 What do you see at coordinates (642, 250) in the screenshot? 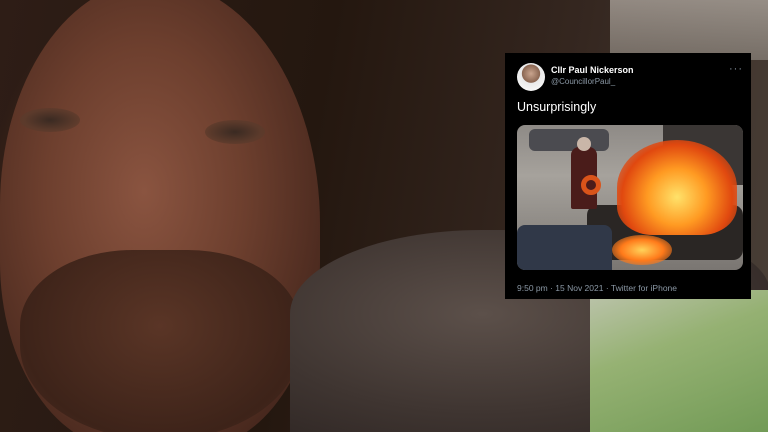
I see `fire-low` at bounding box center [642, 250].